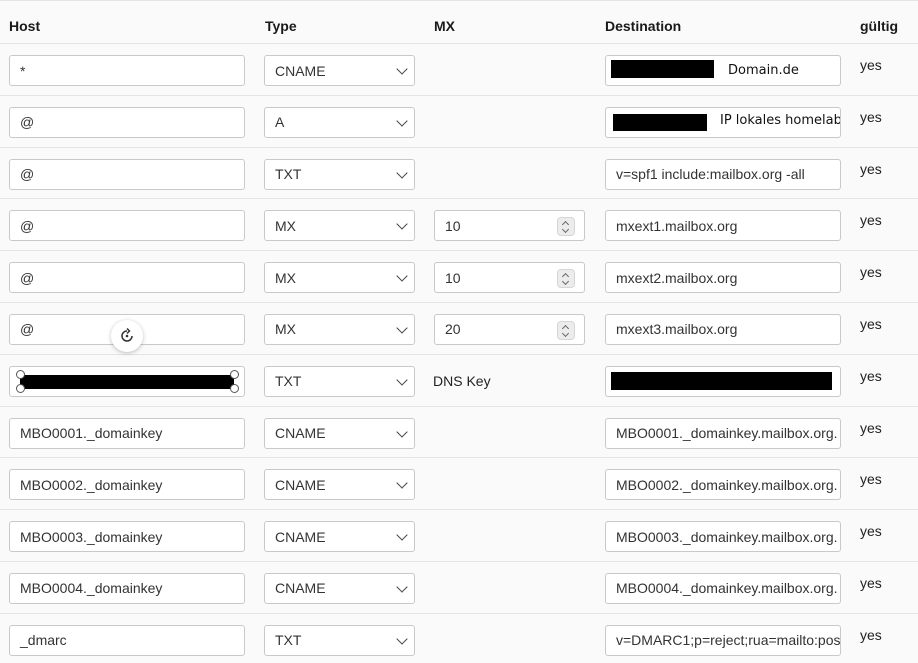 The height and width of the screenshot is (663, 918). I want to click on host-input: MBO0002._domainkey, so click(127, 485).